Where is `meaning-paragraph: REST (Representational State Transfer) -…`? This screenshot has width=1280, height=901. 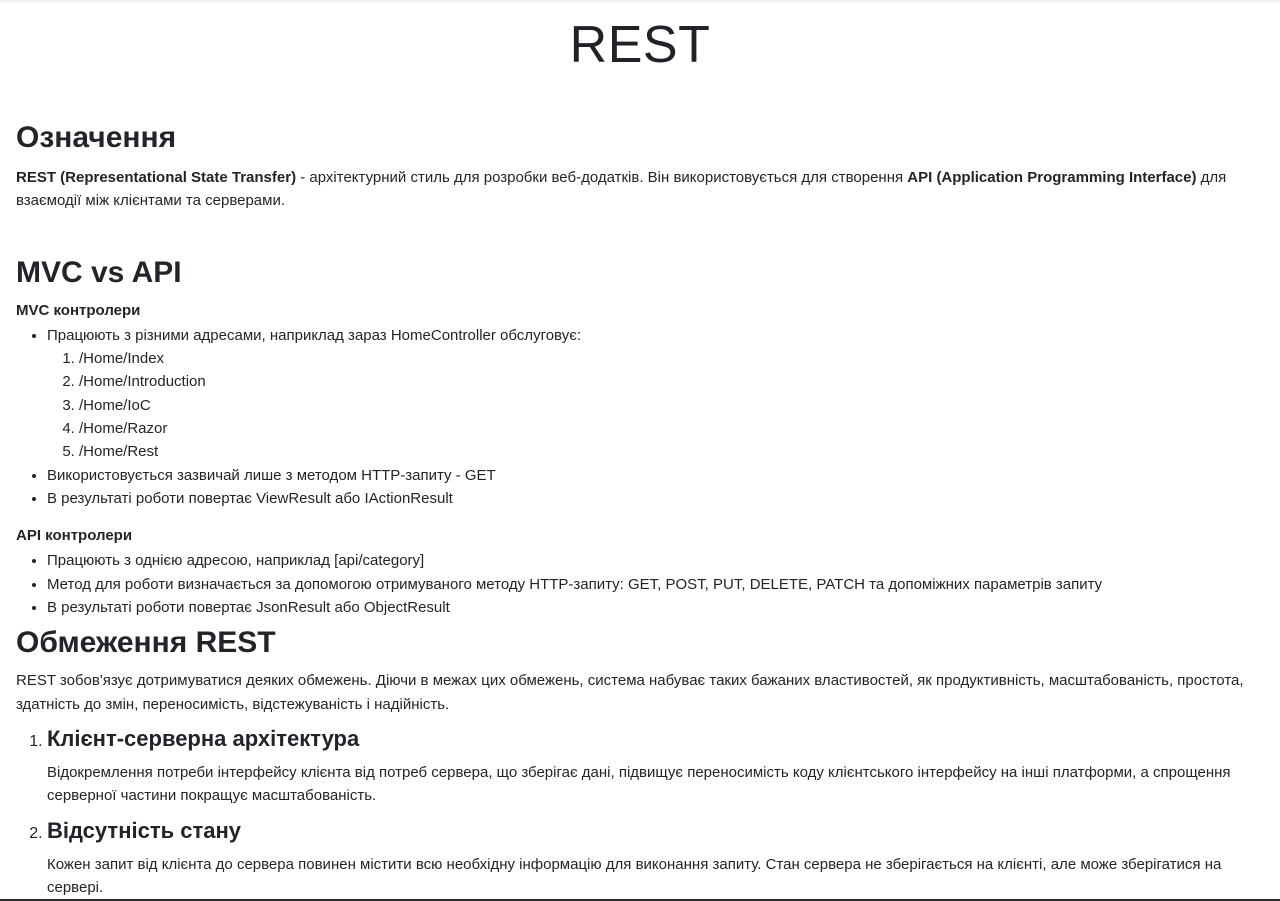
meaning-paragraph: REST (Representational State Transfer) -… is located at coordinates (640, 189).